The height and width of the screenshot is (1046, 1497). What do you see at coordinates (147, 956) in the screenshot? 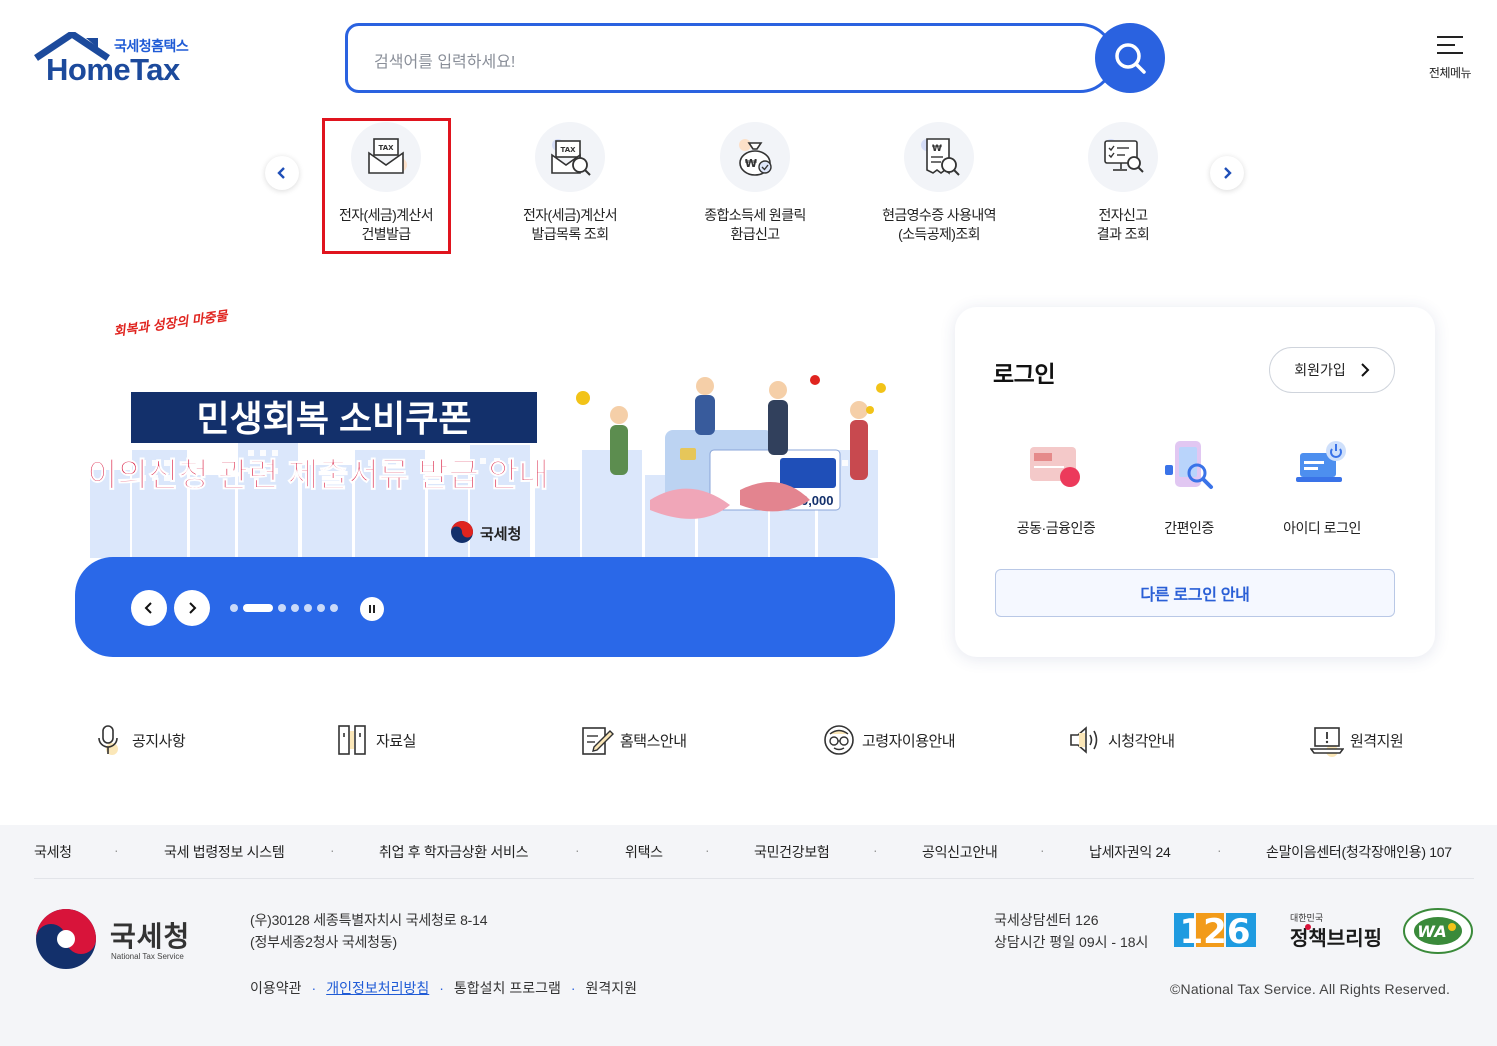
I see `nts-logo-english: National Tax Service` at bounding box center [147, 956].